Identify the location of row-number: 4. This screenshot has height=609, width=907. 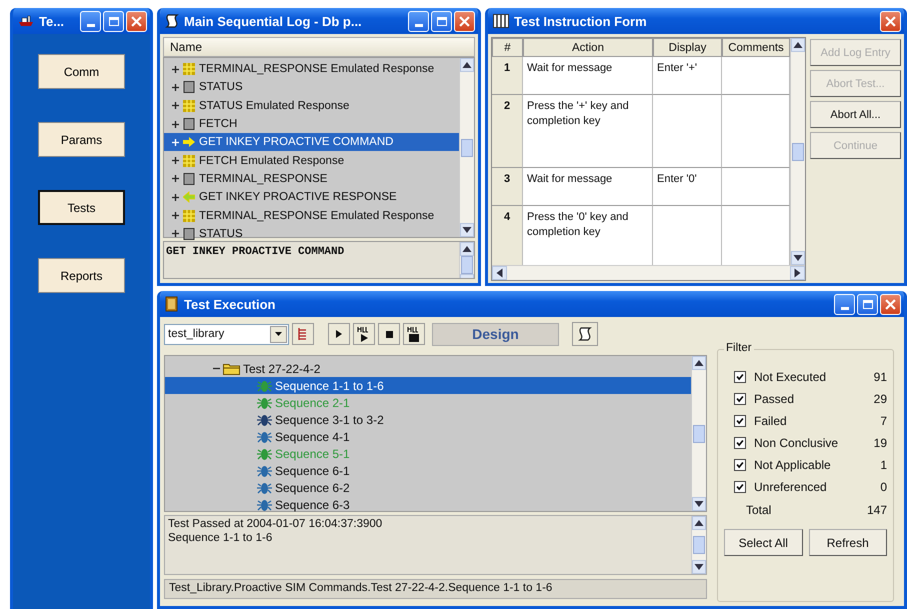
(507, 235).